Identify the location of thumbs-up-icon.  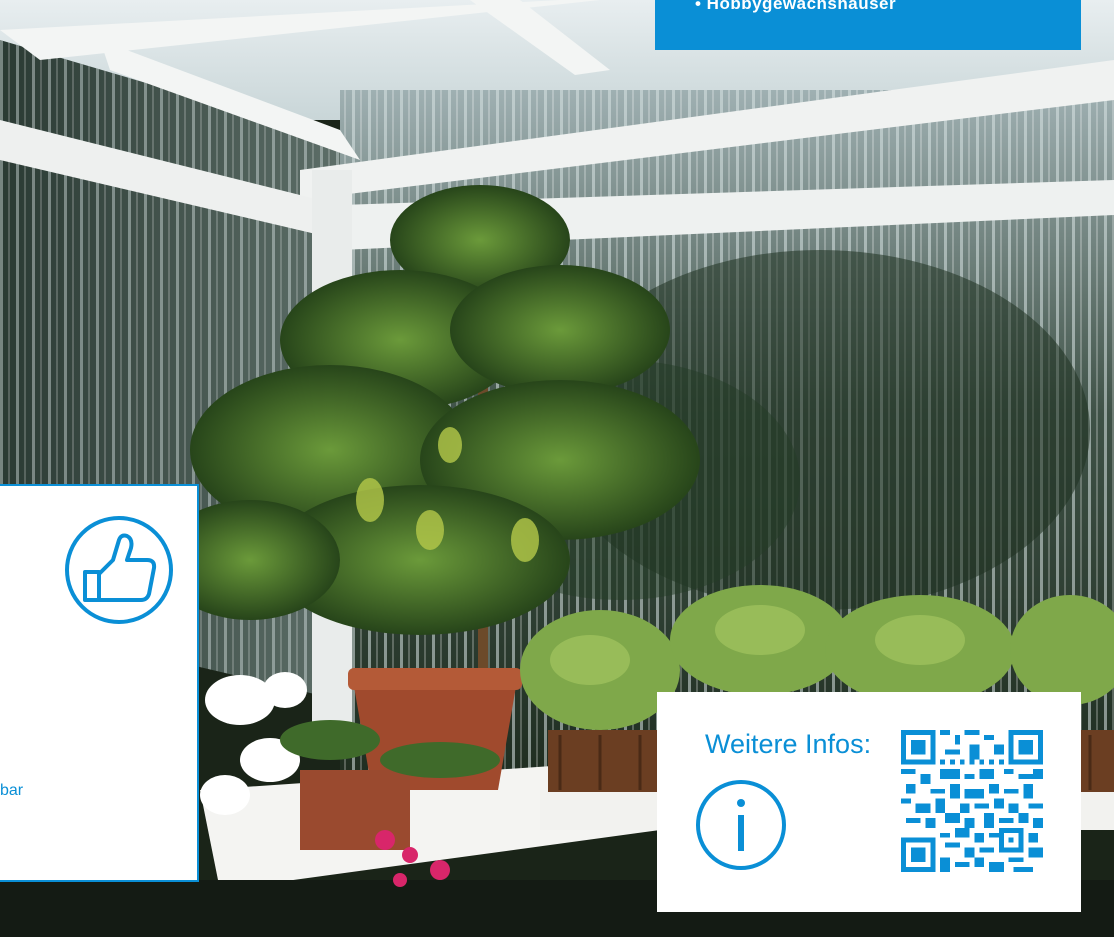
(119, 572).